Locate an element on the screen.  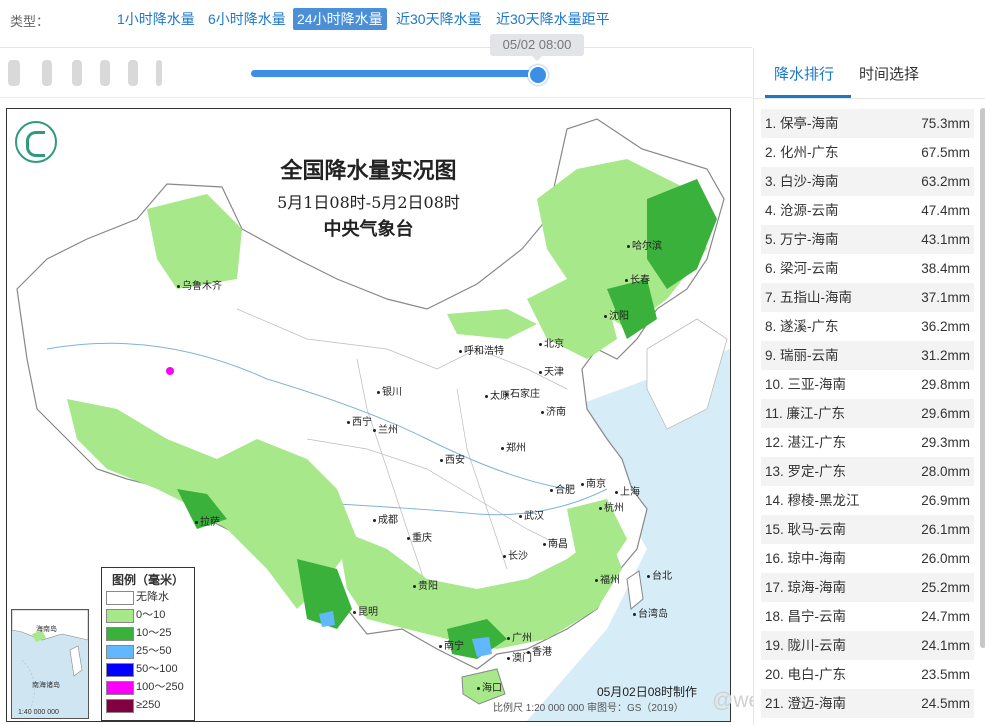
ranking-row: 20. 电白-广东 23.5mm is located at coordinates (867, 674).